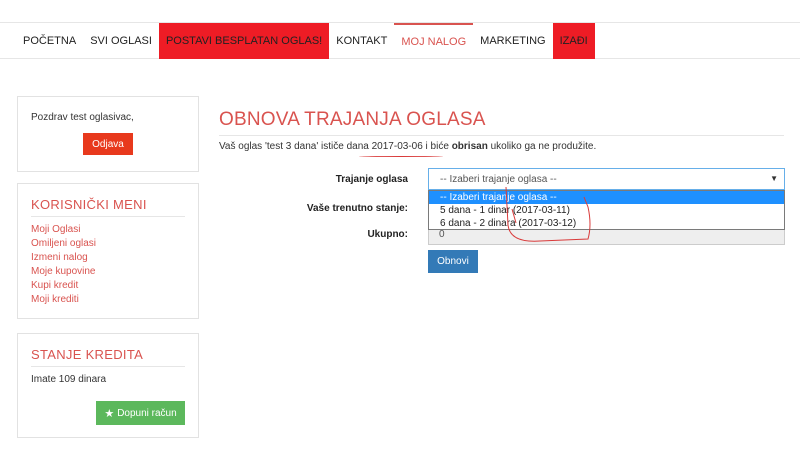 The image size is (800, 449). What do you see at coordinates (512, 41) in the screenshot?
I see `nav-marketing: MARKETING` at bounding box center [512, 41].